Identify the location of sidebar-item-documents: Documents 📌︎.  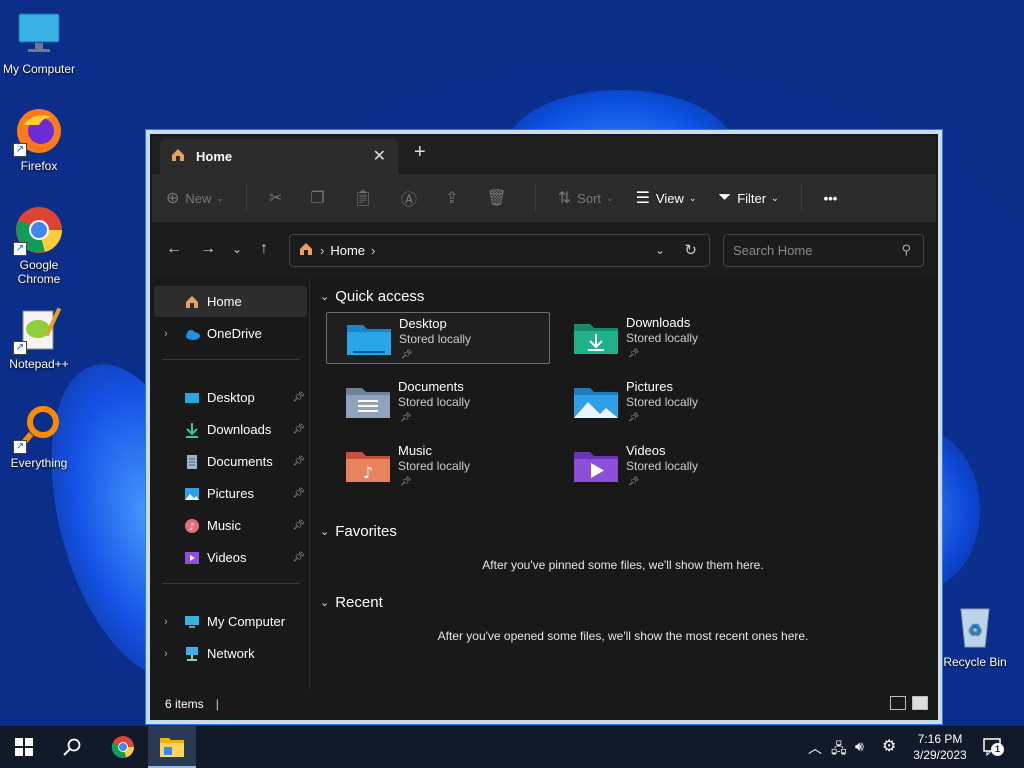
(230, 461).